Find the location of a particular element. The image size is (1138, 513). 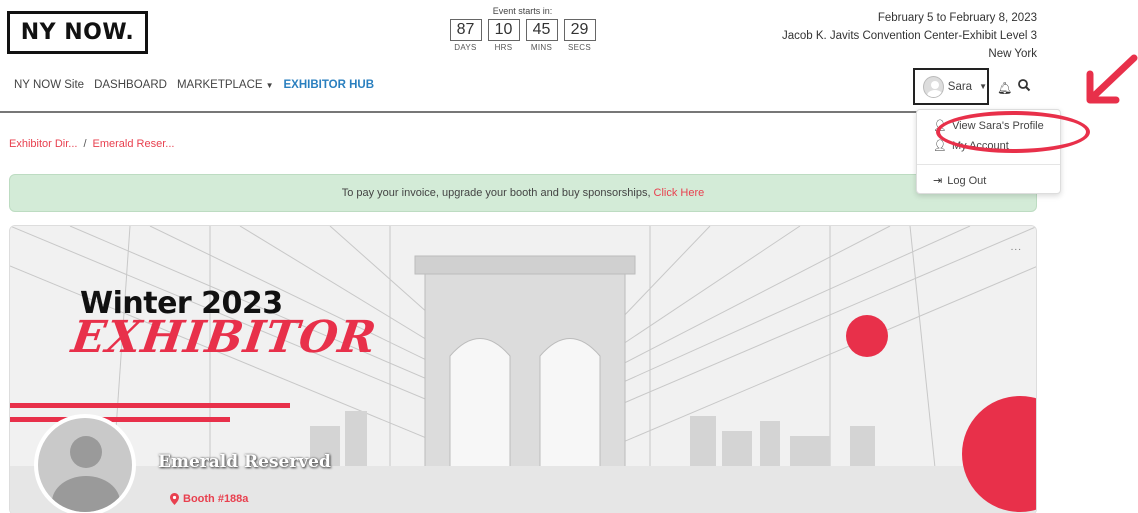

countdown-seconds: 29 SECS is located at coordinates (579, 35).